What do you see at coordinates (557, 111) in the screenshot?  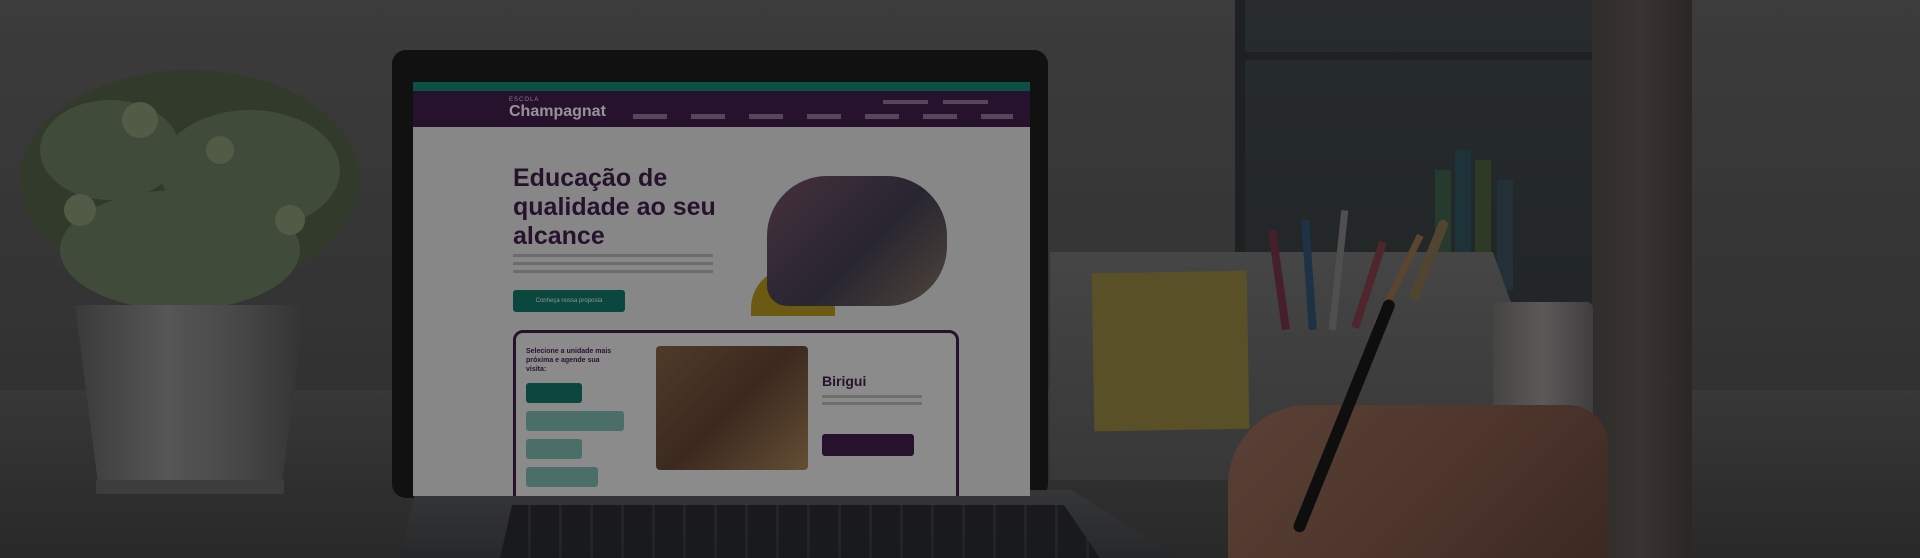 I see `site-logo: Champagnat` at bounding box center [557, 111].